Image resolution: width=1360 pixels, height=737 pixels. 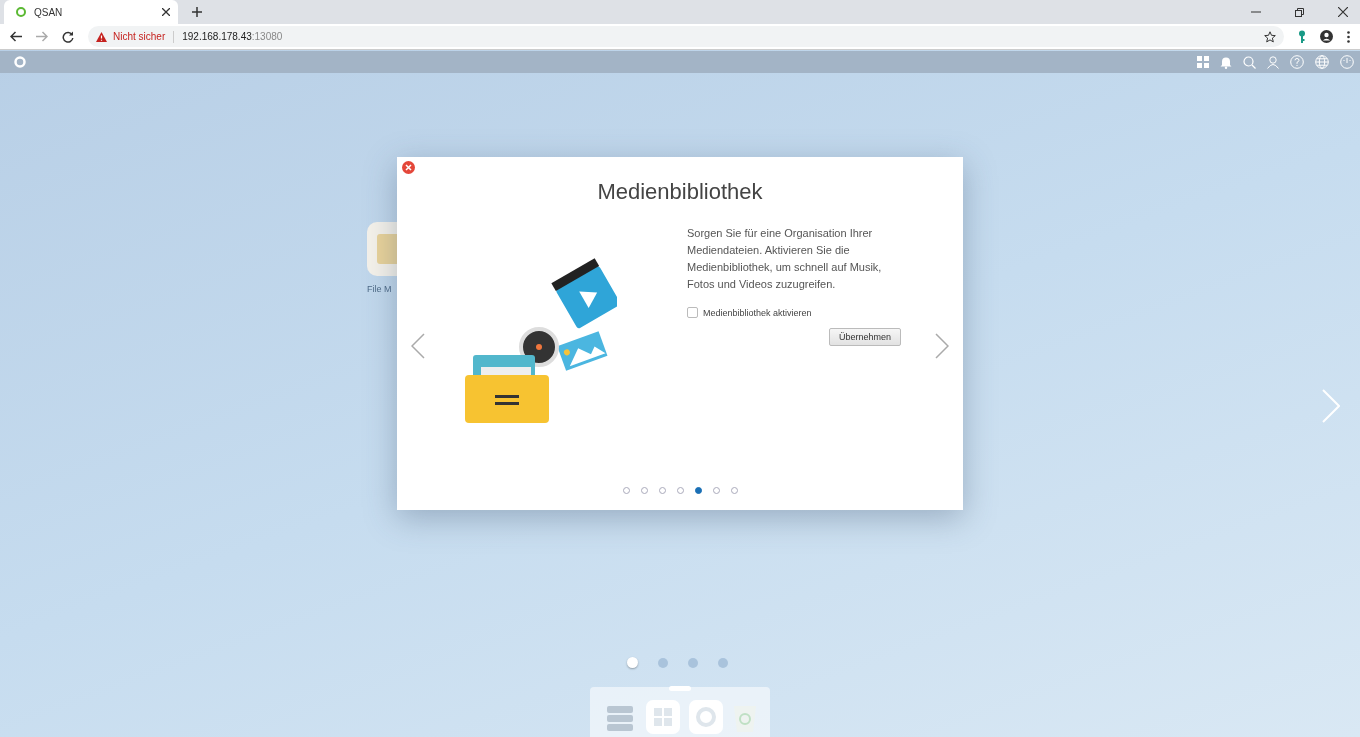 I want to click on page-dot, so click(x=698, y=490).